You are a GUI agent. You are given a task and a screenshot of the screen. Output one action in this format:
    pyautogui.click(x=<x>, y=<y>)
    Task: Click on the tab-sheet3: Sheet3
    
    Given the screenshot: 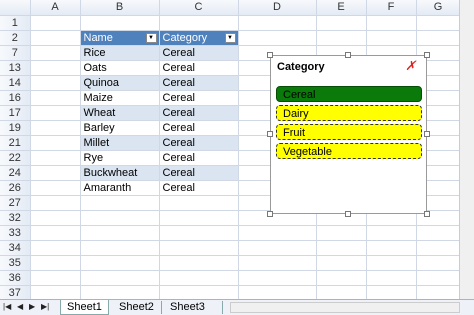 What is the action you would take?
    pyautogui.click(x=187, y=307)
    